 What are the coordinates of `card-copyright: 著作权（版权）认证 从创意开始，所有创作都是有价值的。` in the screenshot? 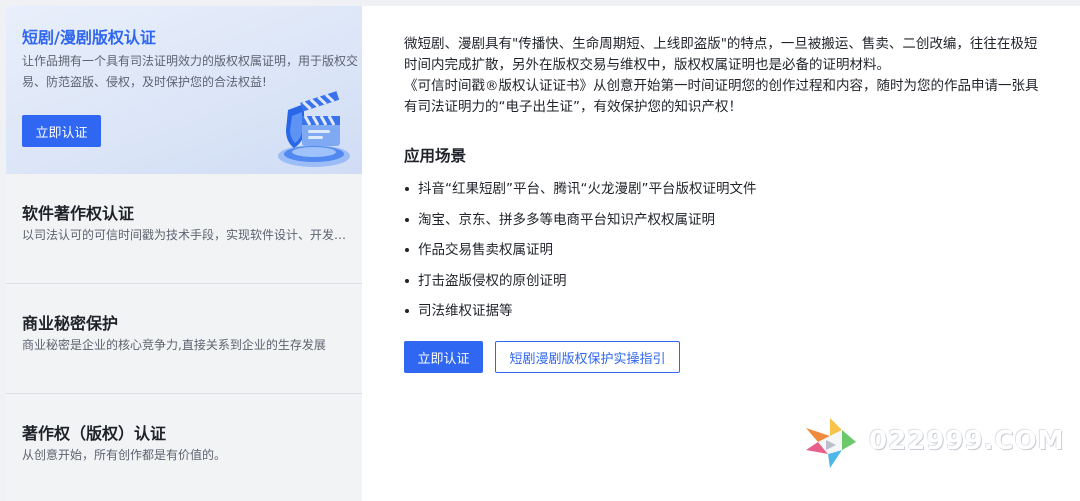 It's located at (184, 447).